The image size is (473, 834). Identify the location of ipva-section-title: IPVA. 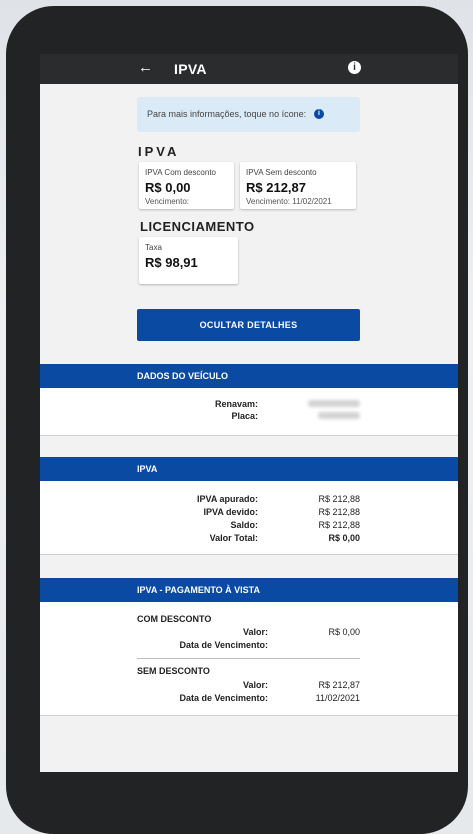
(159, 151).